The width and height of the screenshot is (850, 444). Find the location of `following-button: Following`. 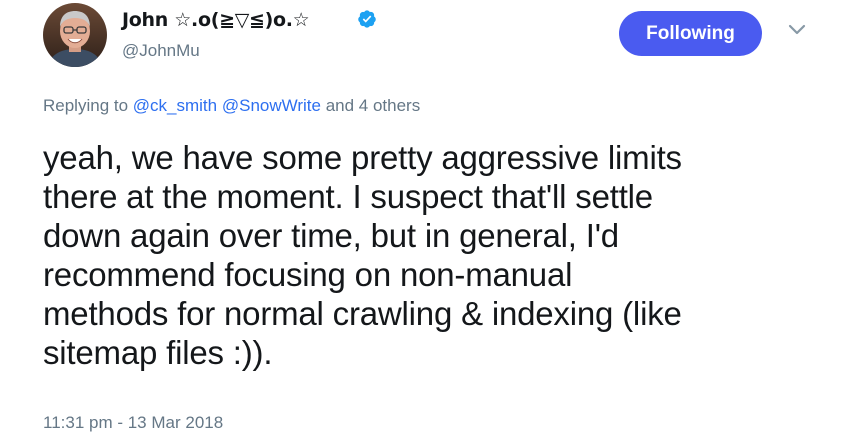

following-button: Following is located at coordinates (690, 33).